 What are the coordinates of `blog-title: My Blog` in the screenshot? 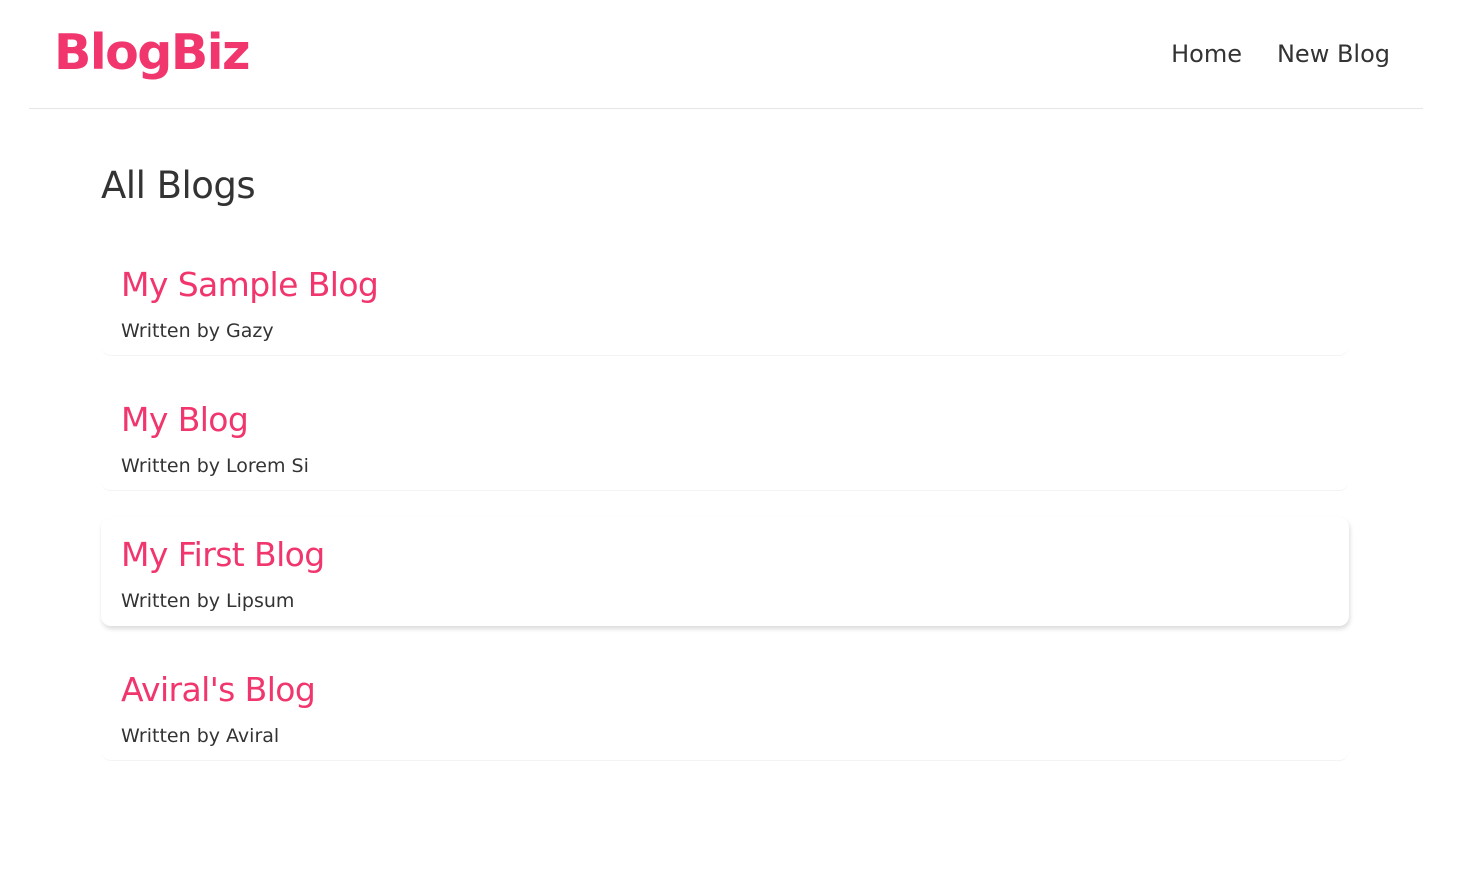 It's located at (725, 411).